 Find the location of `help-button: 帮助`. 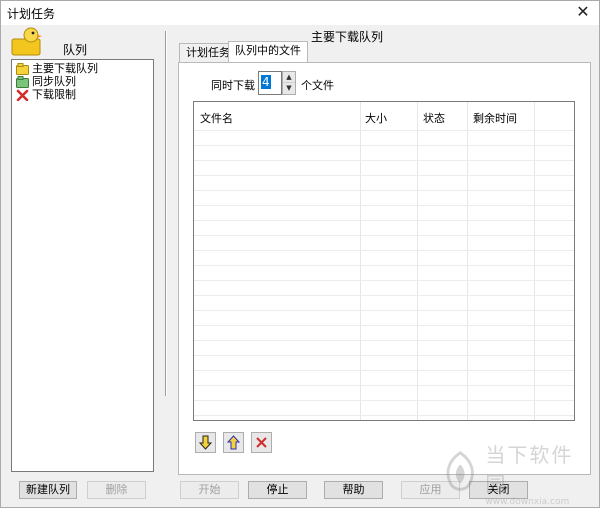

help-button: 帮助 is located at coordinates (353, 490).